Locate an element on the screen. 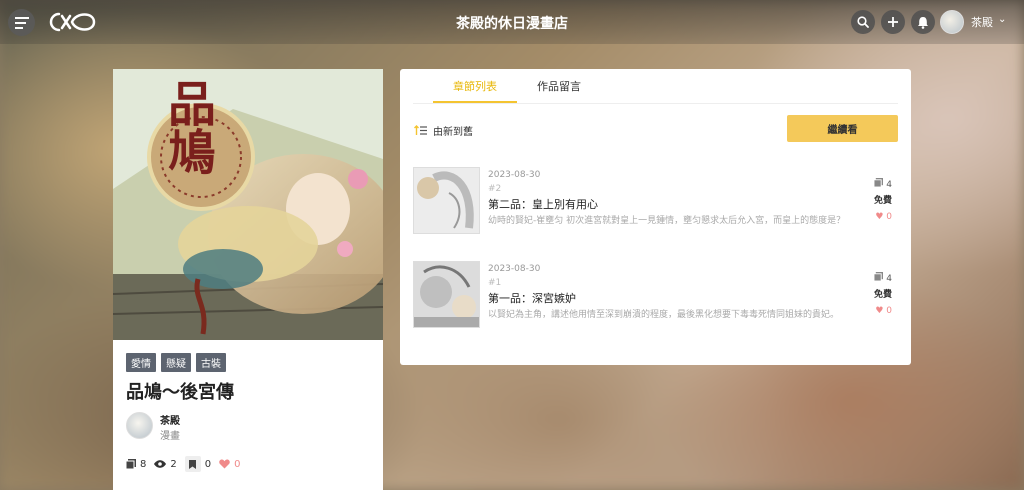  chapter-title: 第二品：皇上別有用心 is located at coordinates (543, 204).